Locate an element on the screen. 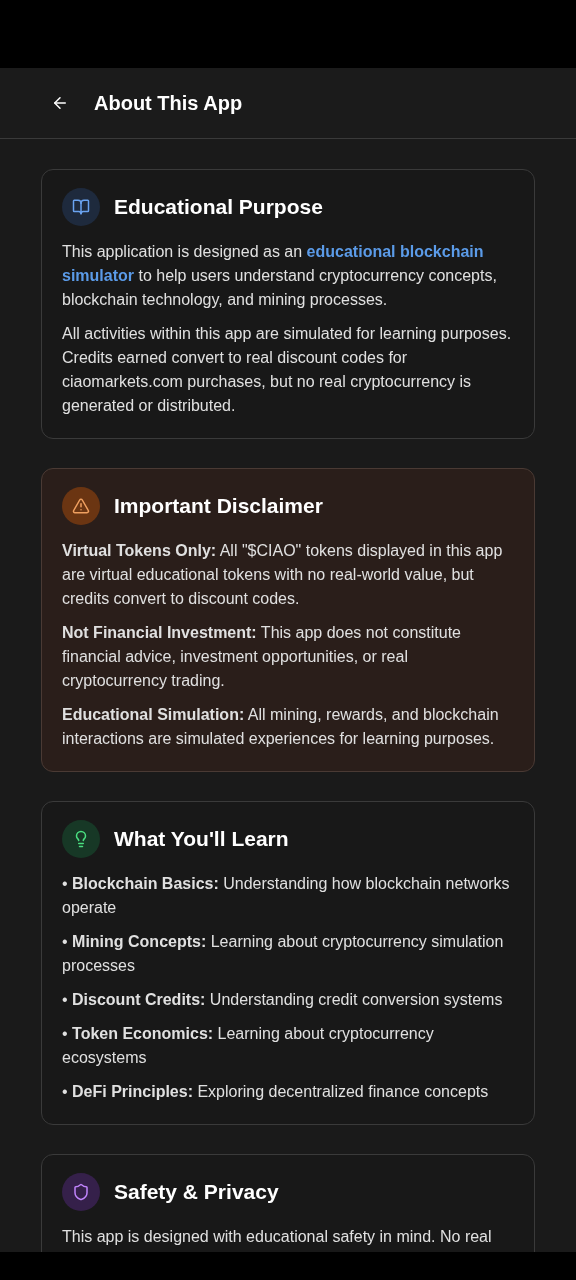 The height and width of the screenshot is (1280, 576). card-paragraph: All activities within this app are simulated for learning purposes. Credits earned convert to real discount codes for ciaomarkets.com purchases, but no real cryptocurrency is generated or distributed. is located at coordinates (287, 370).